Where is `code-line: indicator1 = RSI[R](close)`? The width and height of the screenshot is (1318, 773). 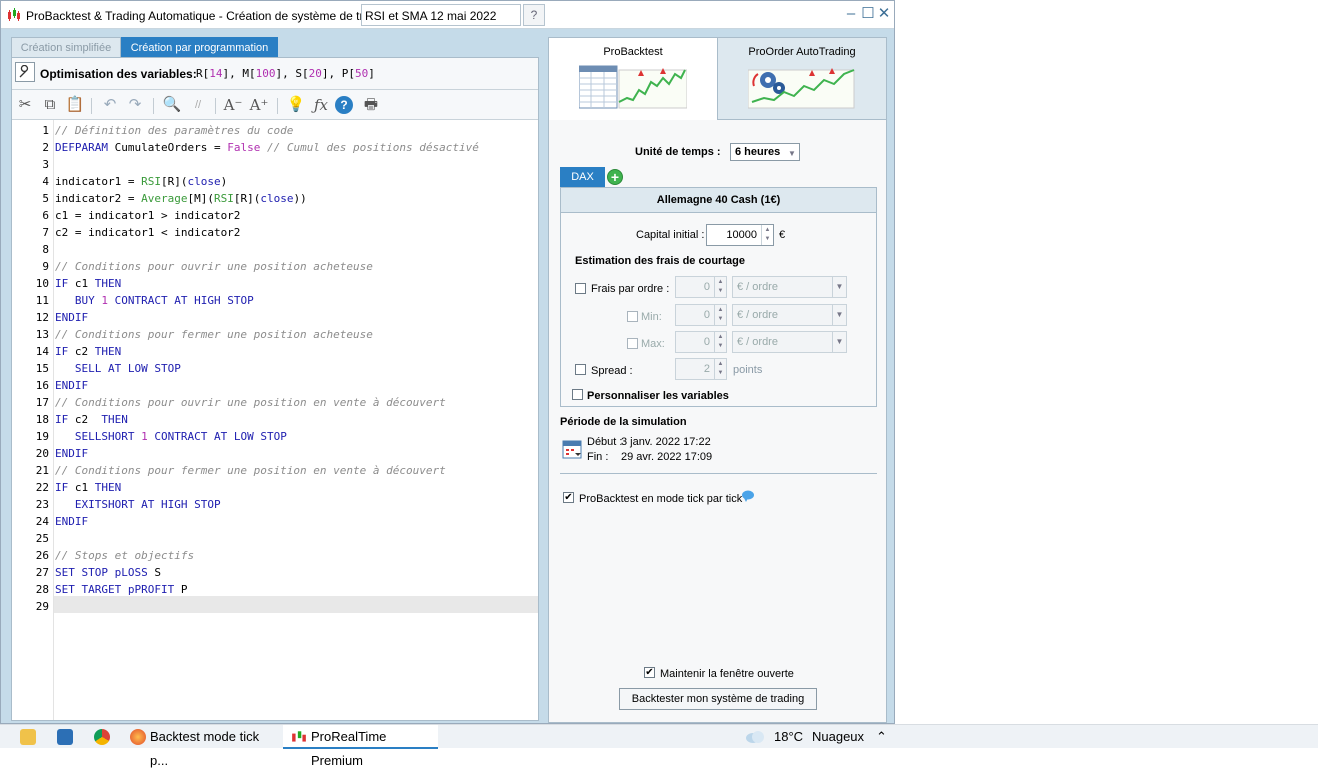 code-line: indicator1 = RSI[R](close) is located at coordinates (141, 181).